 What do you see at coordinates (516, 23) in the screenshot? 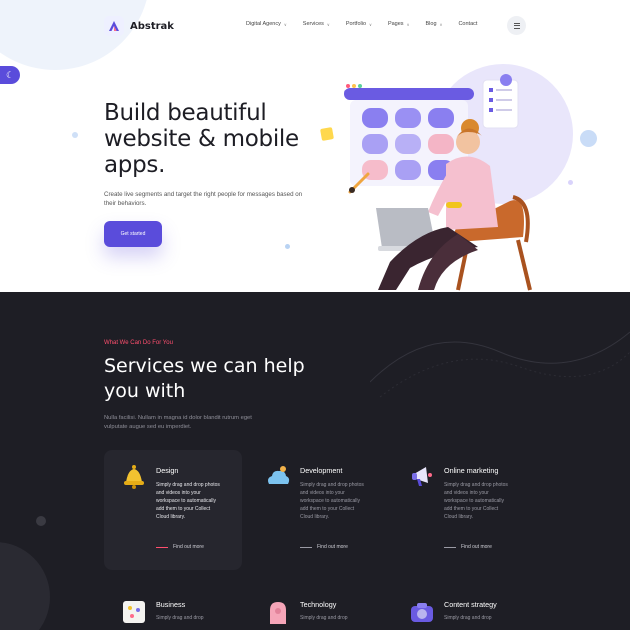
I see `hamburger-icon` at bounding box center [516, 23].